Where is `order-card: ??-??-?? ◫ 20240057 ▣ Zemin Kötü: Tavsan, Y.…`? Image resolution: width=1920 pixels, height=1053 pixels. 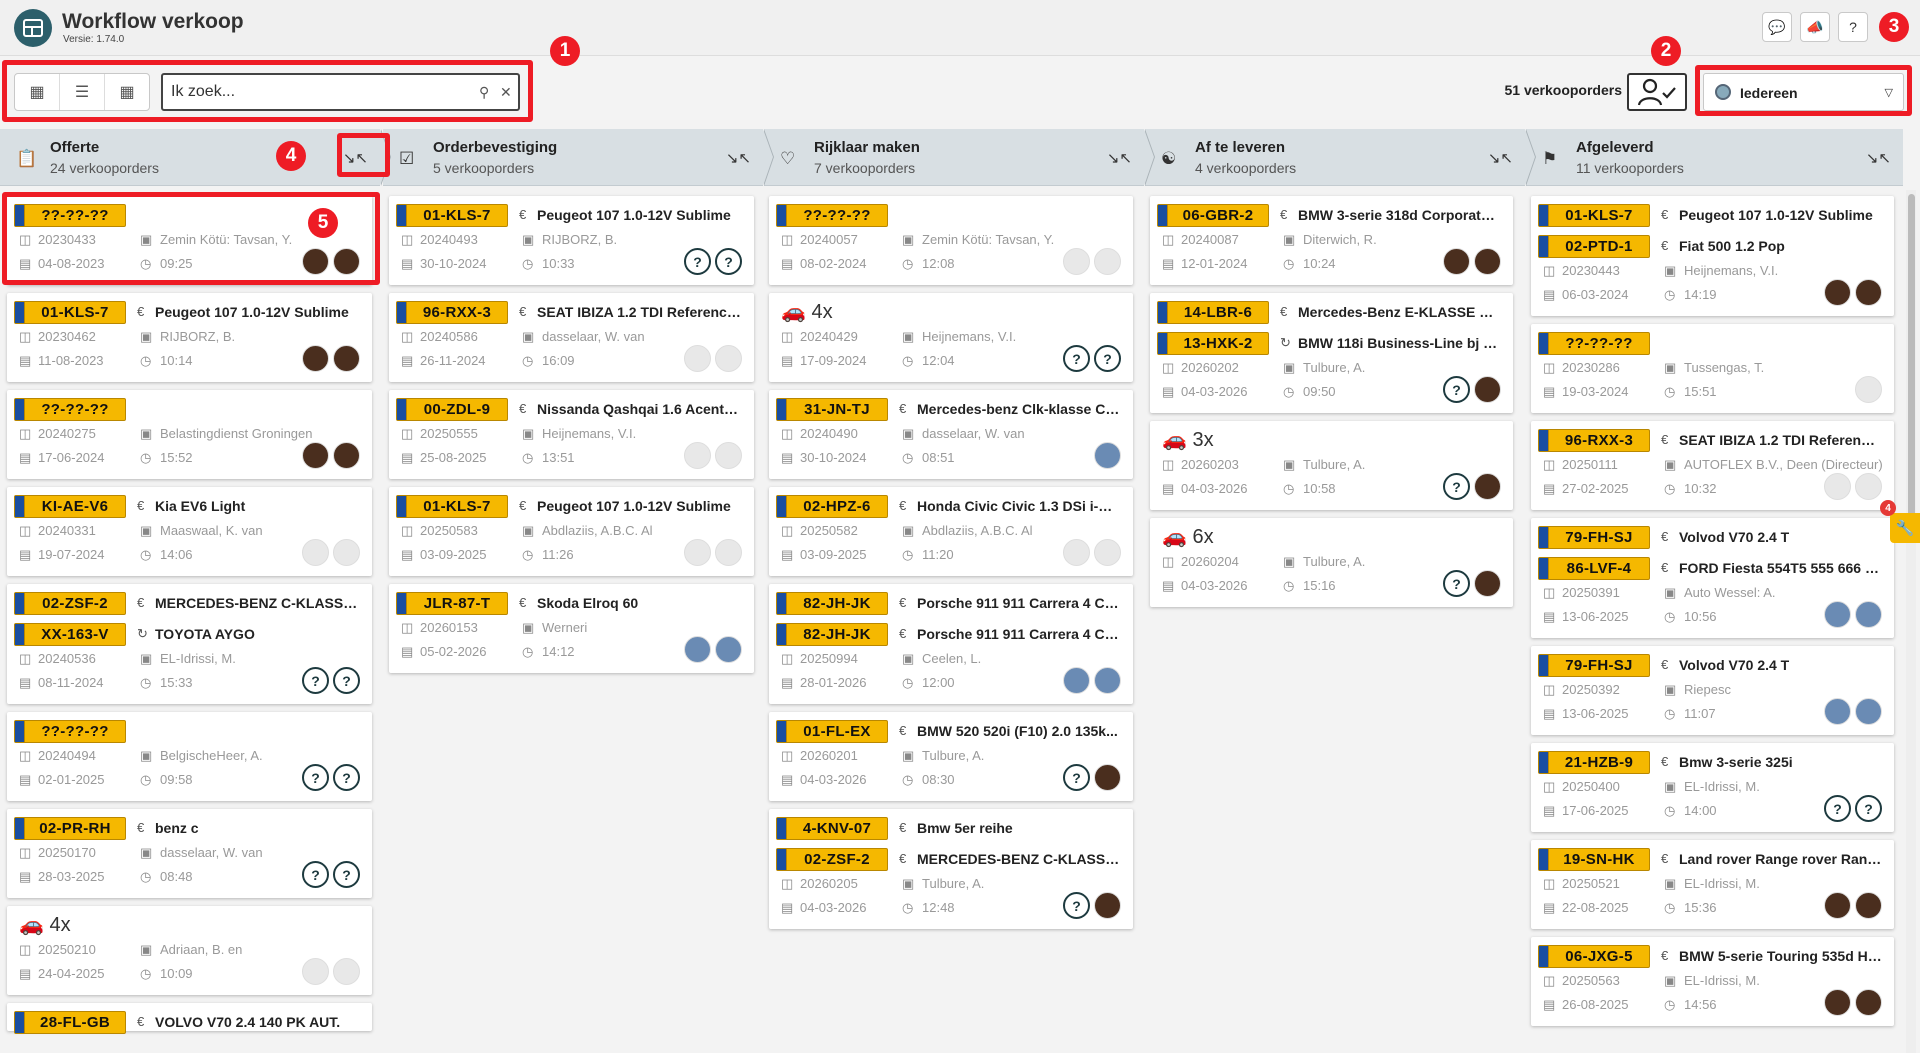 order-card: ??-??-?? ◫ 20240057 ▣ Zemin Kötü: Tavsan, Y.… is located at coordinates (951, 240).